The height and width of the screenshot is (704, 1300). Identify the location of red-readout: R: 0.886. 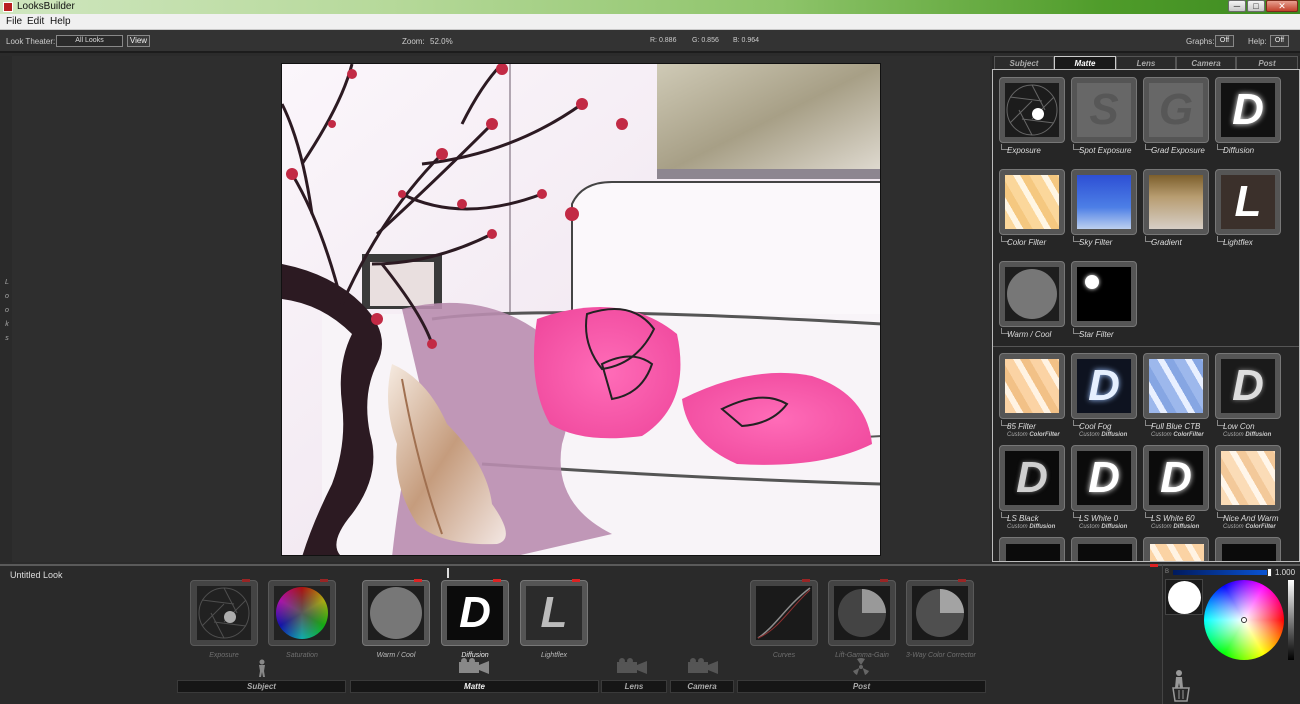
(663, 40).